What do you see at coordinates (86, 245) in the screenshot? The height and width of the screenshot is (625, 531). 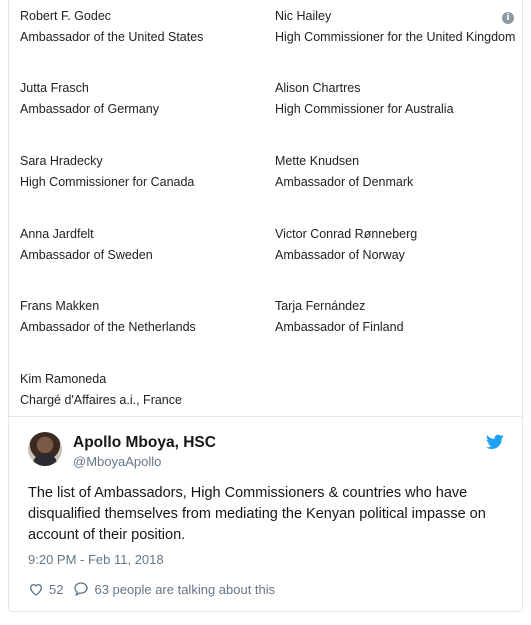 I see `official-entry: Anna Jardfelt Ambassador of Sweden` at bounding box center [86, 245].